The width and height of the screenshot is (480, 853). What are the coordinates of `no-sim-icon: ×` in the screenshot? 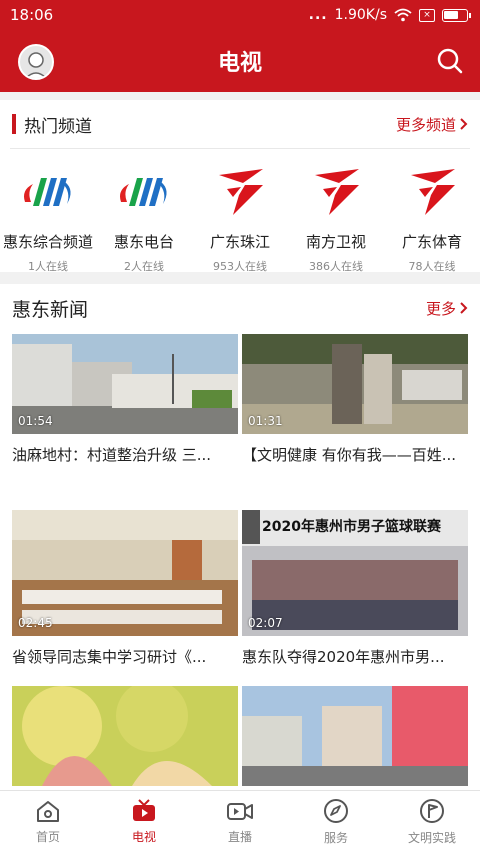 It's located at (427, 15).